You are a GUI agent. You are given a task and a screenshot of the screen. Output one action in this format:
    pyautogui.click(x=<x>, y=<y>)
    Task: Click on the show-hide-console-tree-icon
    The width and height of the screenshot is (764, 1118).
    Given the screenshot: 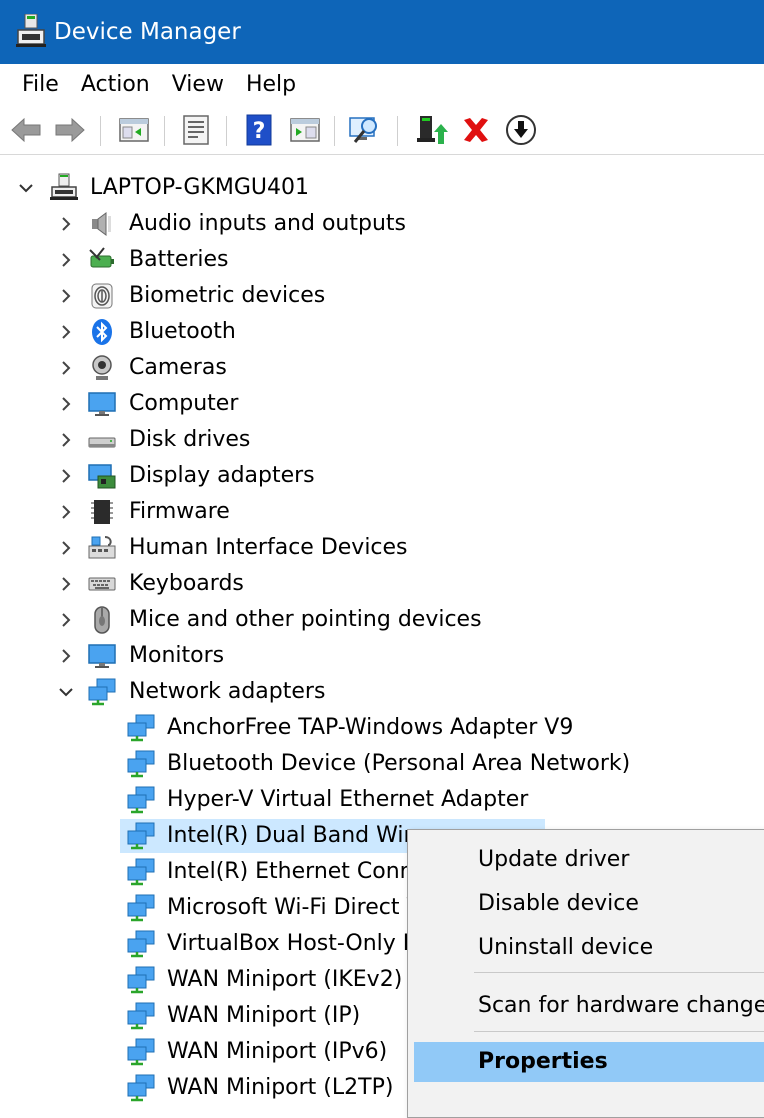 What is the action you would take?
    pyautogui.click(x=134, y=130)
    